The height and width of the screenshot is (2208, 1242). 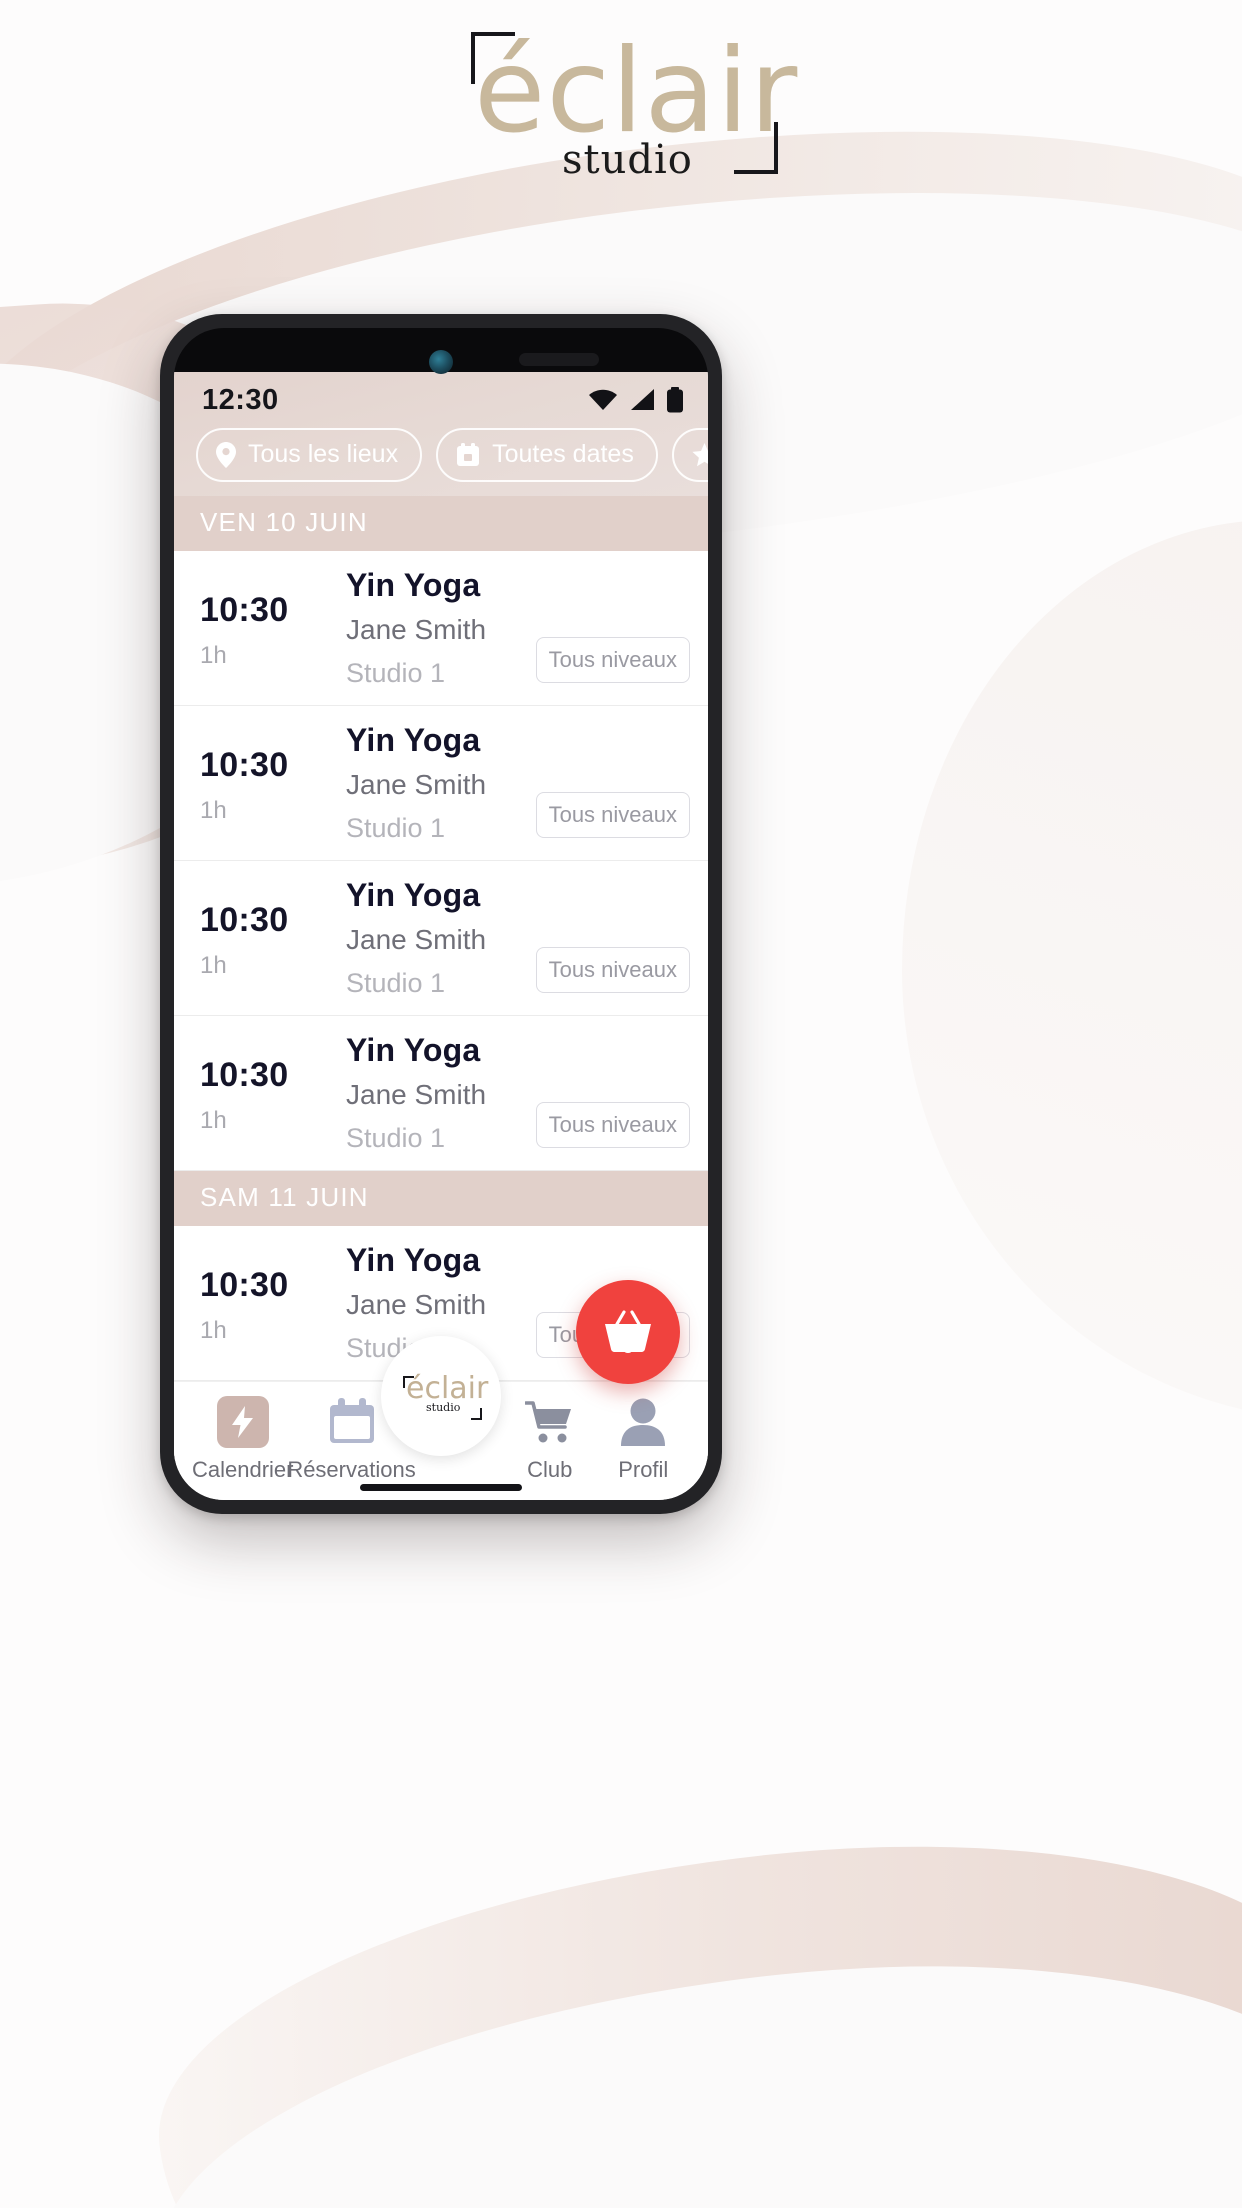 I want to click on filter-chip-dates: Toutes dates, so click(x=547, y=455).